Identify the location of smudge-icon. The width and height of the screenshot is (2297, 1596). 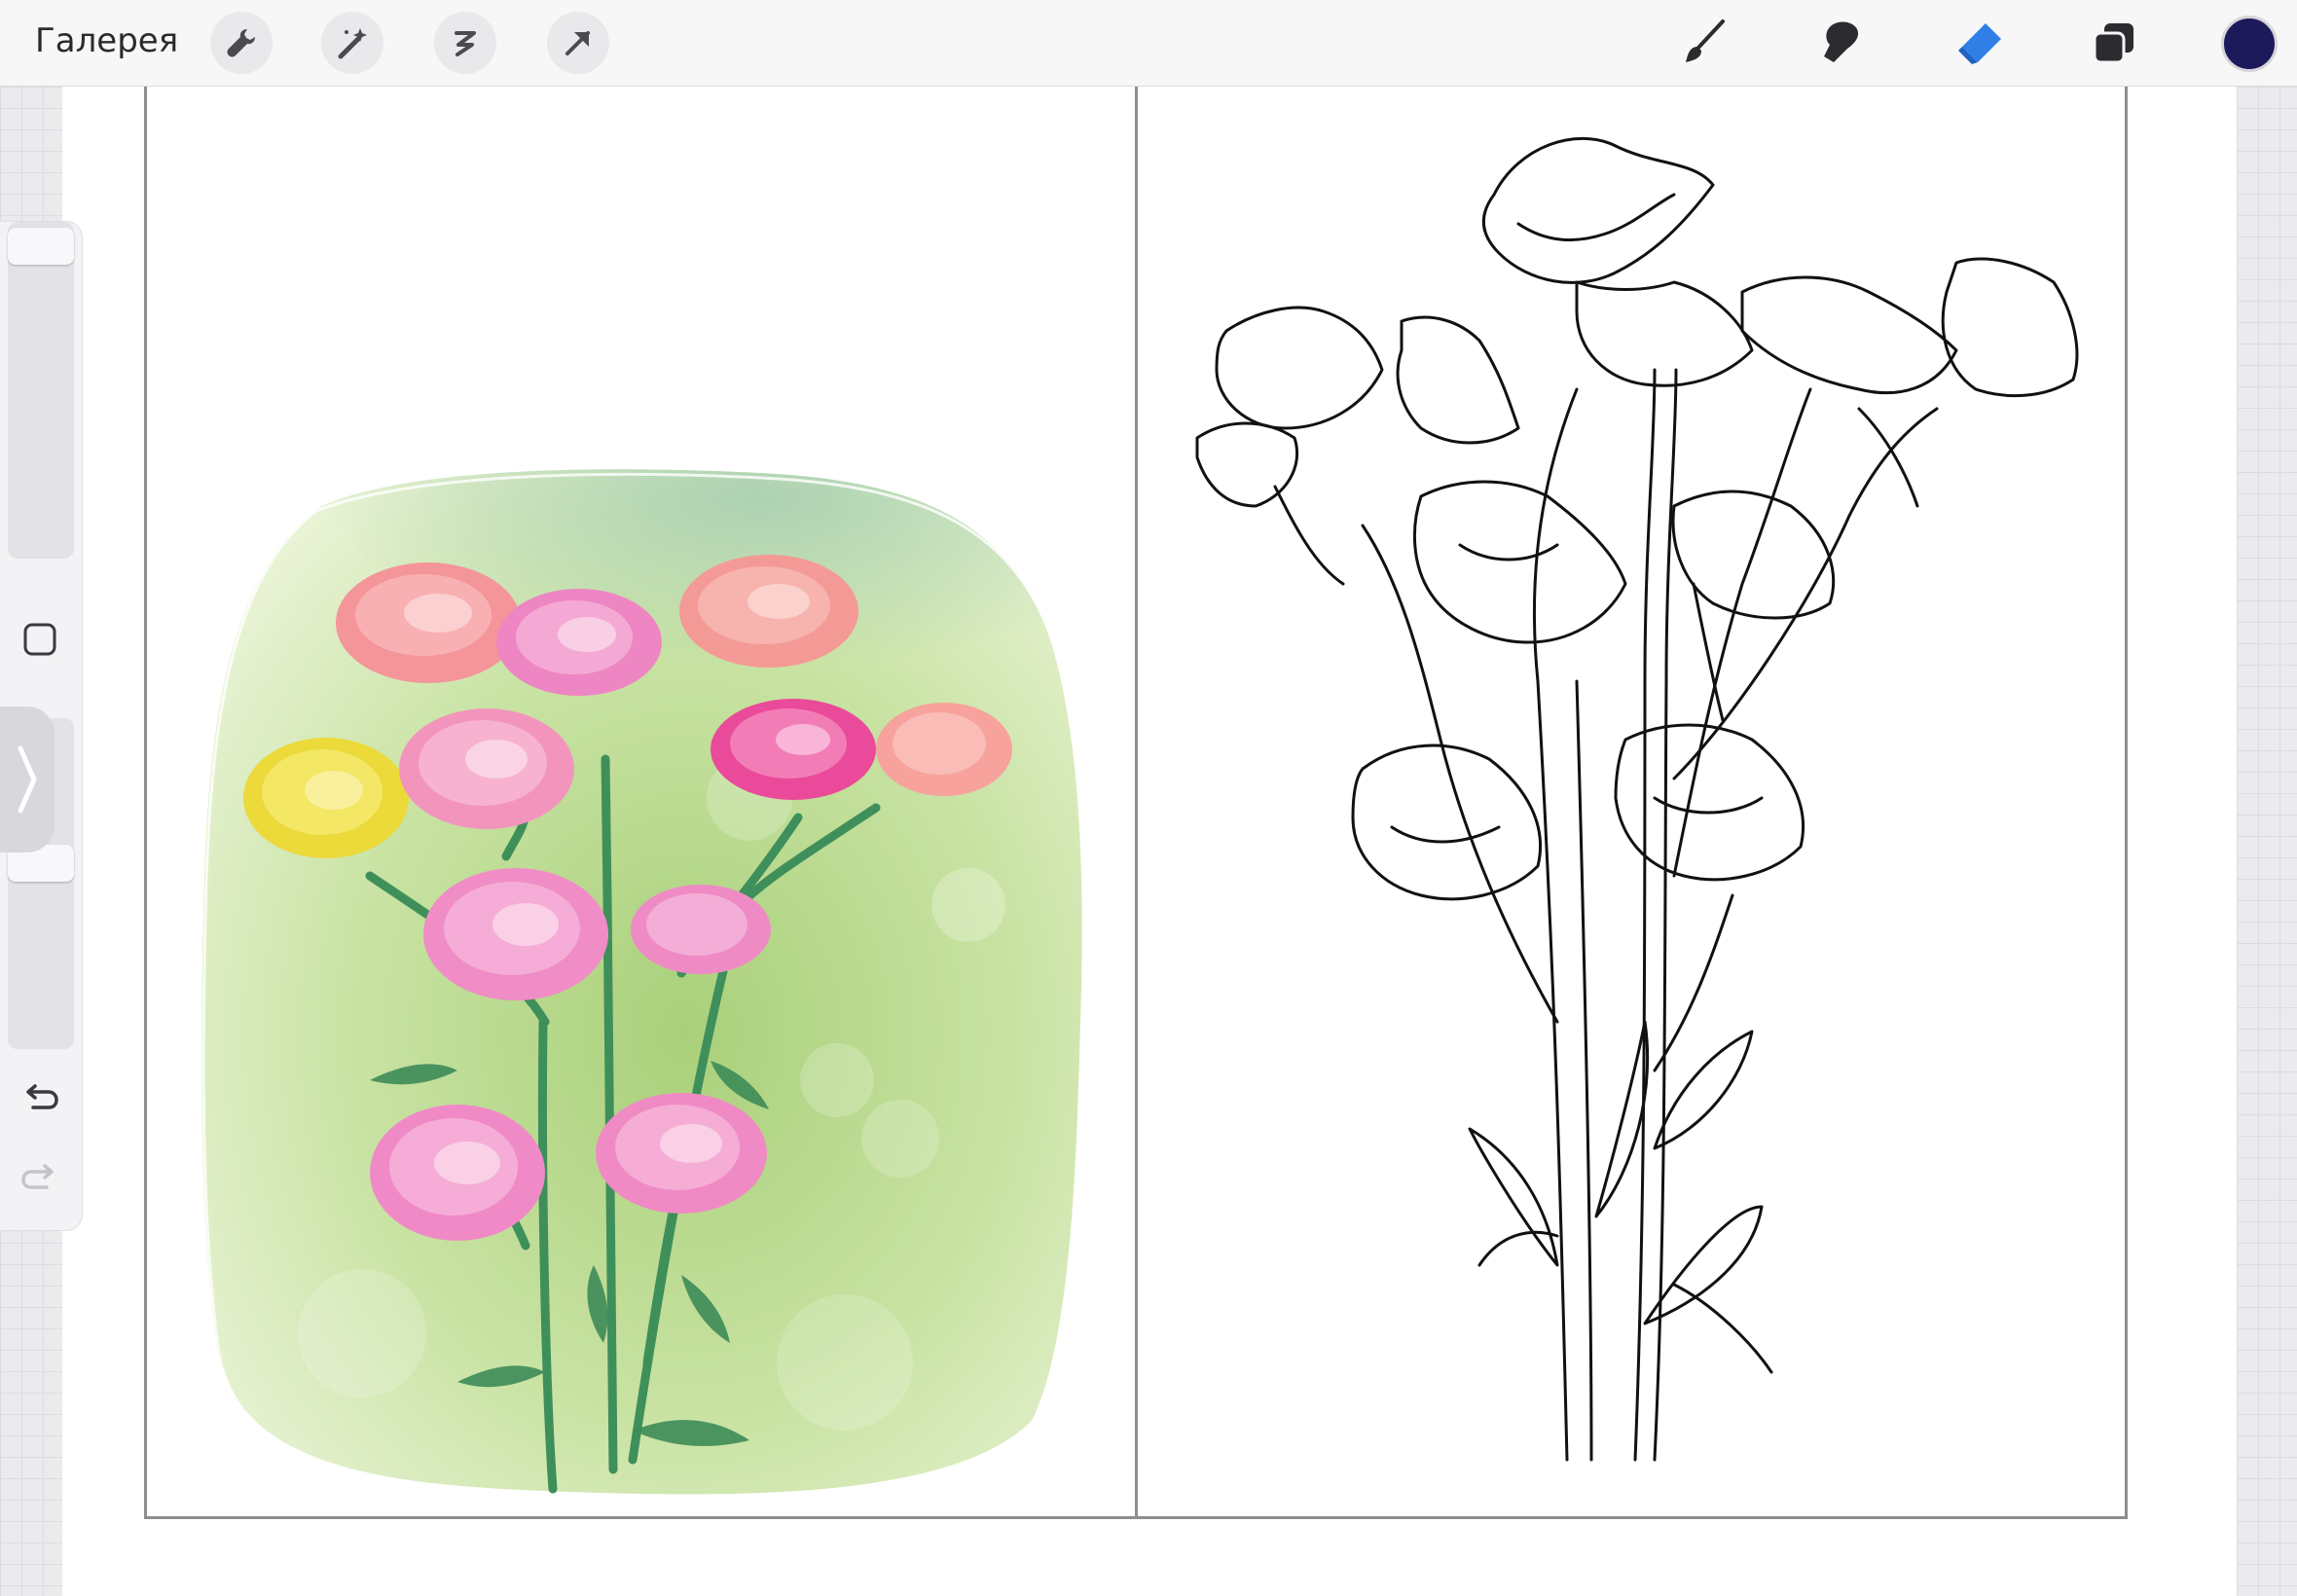
(1841, 41).